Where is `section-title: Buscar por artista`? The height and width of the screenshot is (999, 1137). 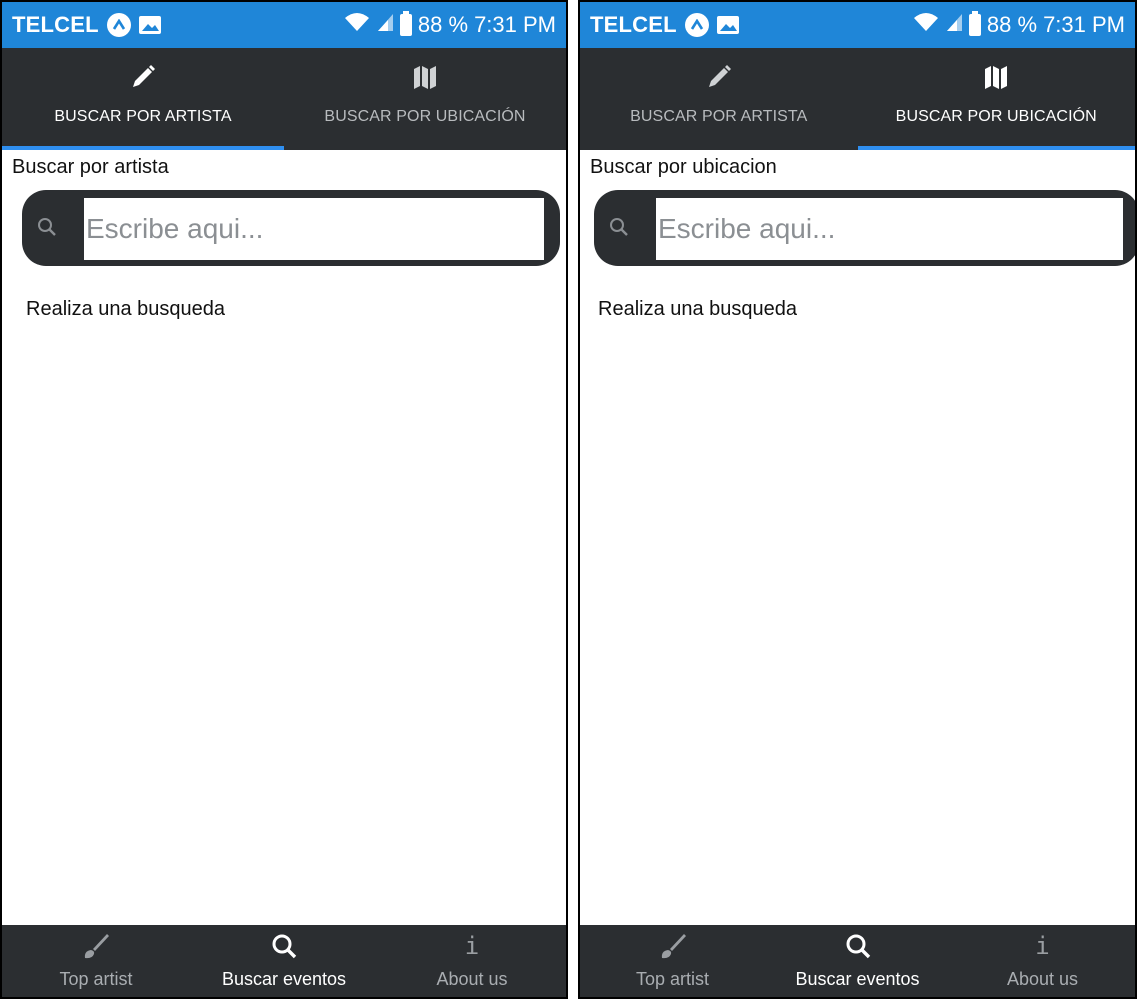 section-title: Buscar por artista is located at coordinates (90, 167).